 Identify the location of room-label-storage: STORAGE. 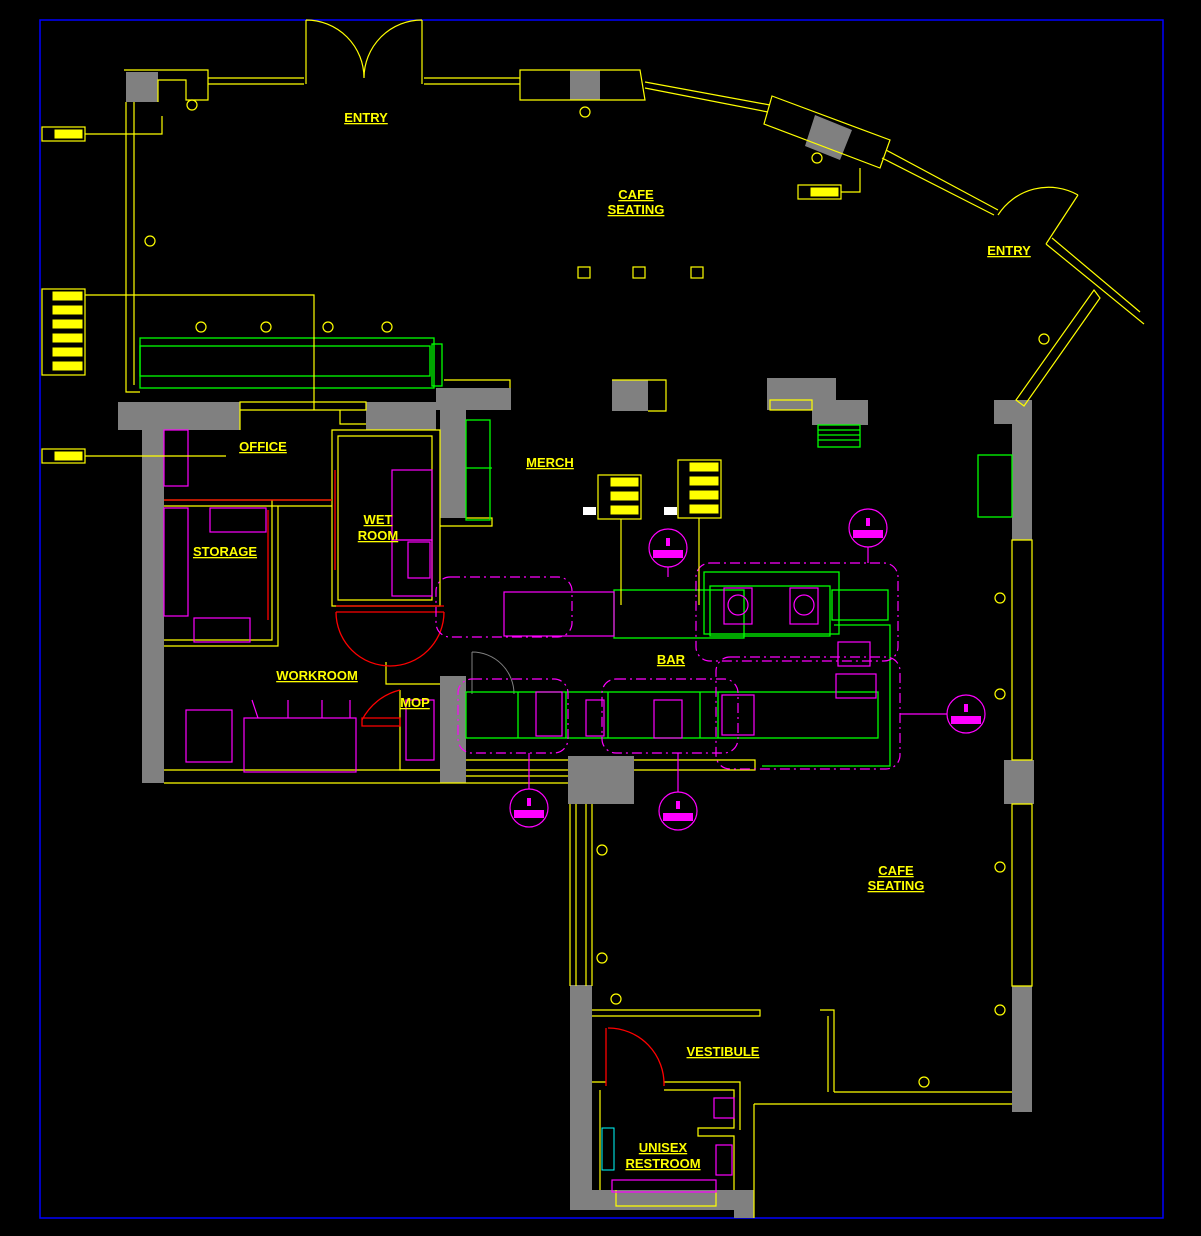
(225, 551).